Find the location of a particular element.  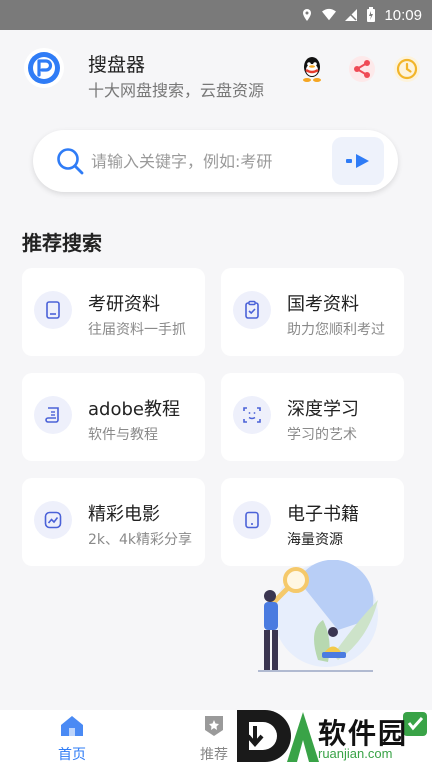

search-submit-button is located at coordinates (358, 161).